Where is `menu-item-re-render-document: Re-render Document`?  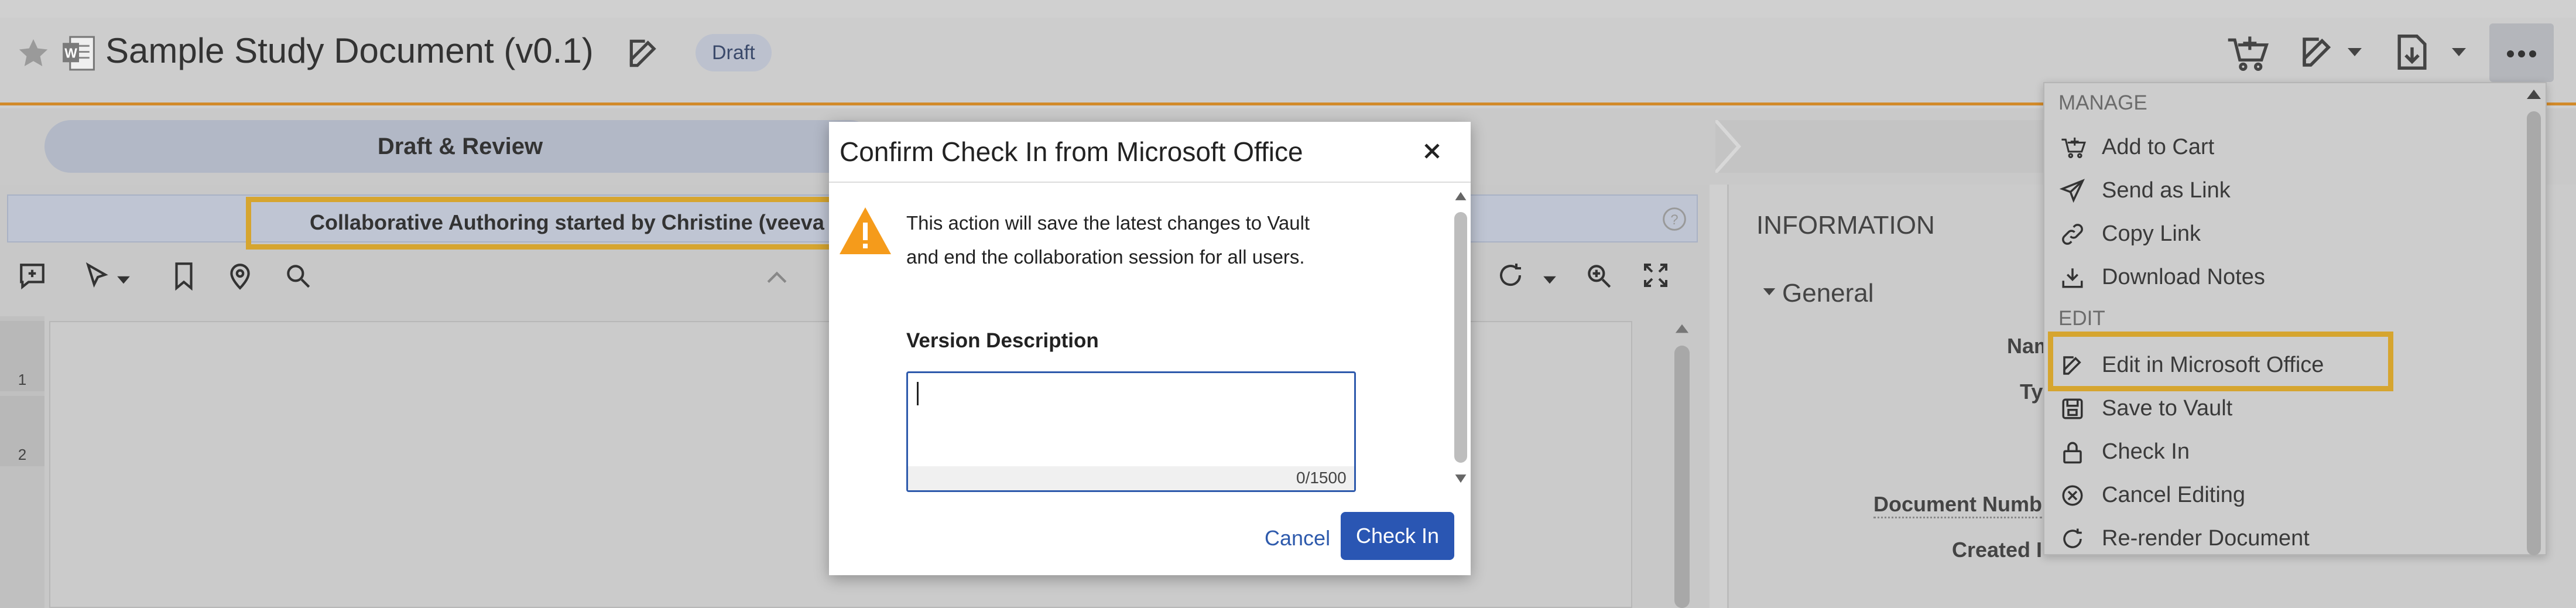
menu-item-re-render-document: Re-render Document is located at coordinates (2281, 538).